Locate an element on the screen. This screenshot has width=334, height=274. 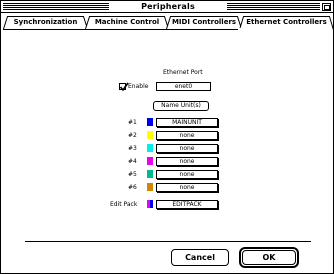
unit-name-field-6: none is located at coordinates (187, 187).